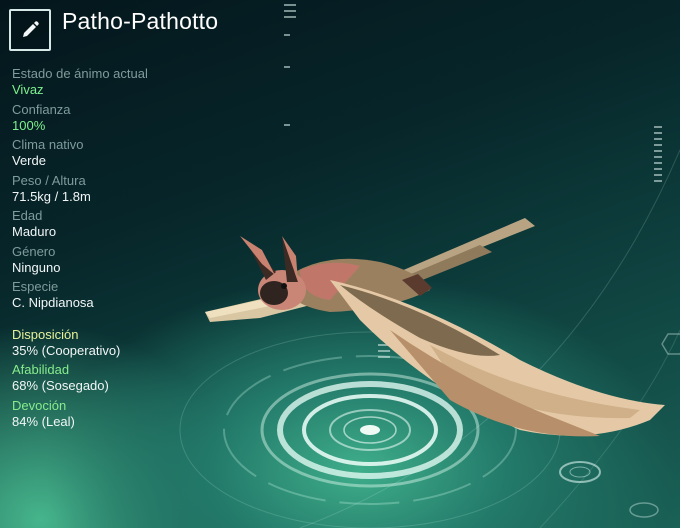 This screenshot has width=680, height=528. What do you see at coordinates (60, 385) in the screenshot?
I see `trait-value: 68% (Sosegado)` at bounding box center [60, 385].